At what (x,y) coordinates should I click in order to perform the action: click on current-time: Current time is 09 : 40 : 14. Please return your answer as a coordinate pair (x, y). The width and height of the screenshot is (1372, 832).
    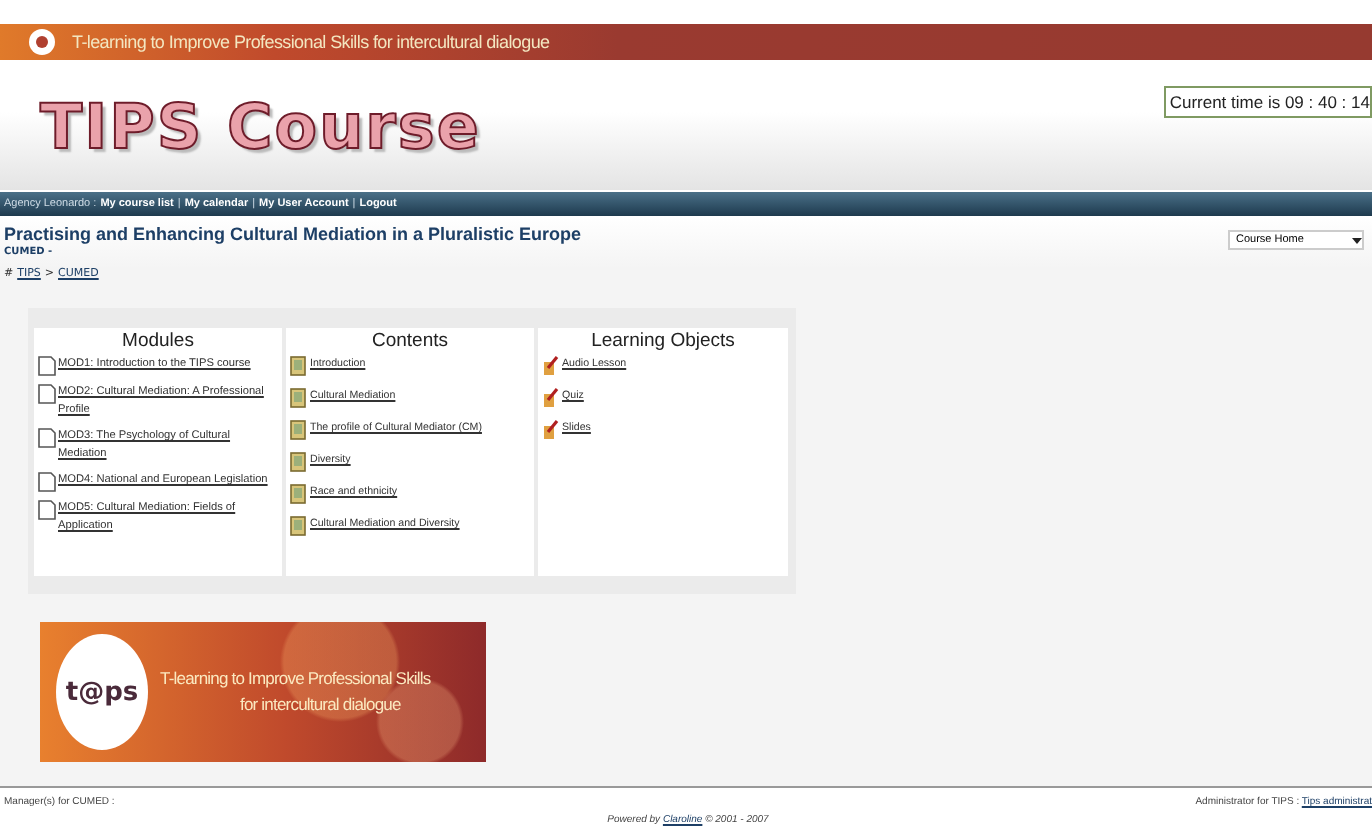
    Looking at the image, I should click on (1267, 102).